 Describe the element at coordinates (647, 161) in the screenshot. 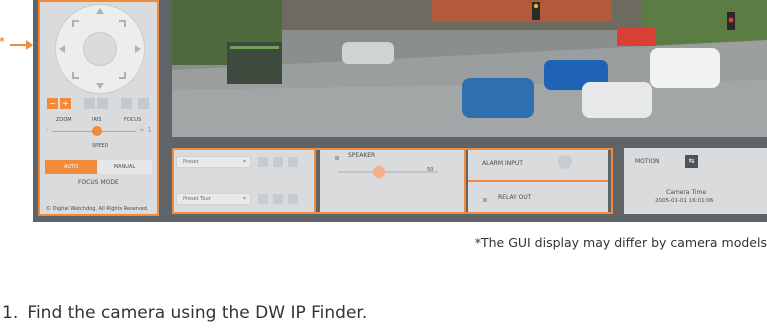

I see `motion-label: MOTION` at that location.